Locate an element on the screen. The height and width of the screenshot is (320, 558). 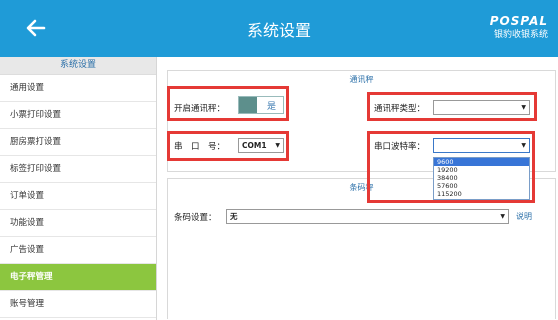
page-title: 系统设置 is located at coordinates (278, 30).